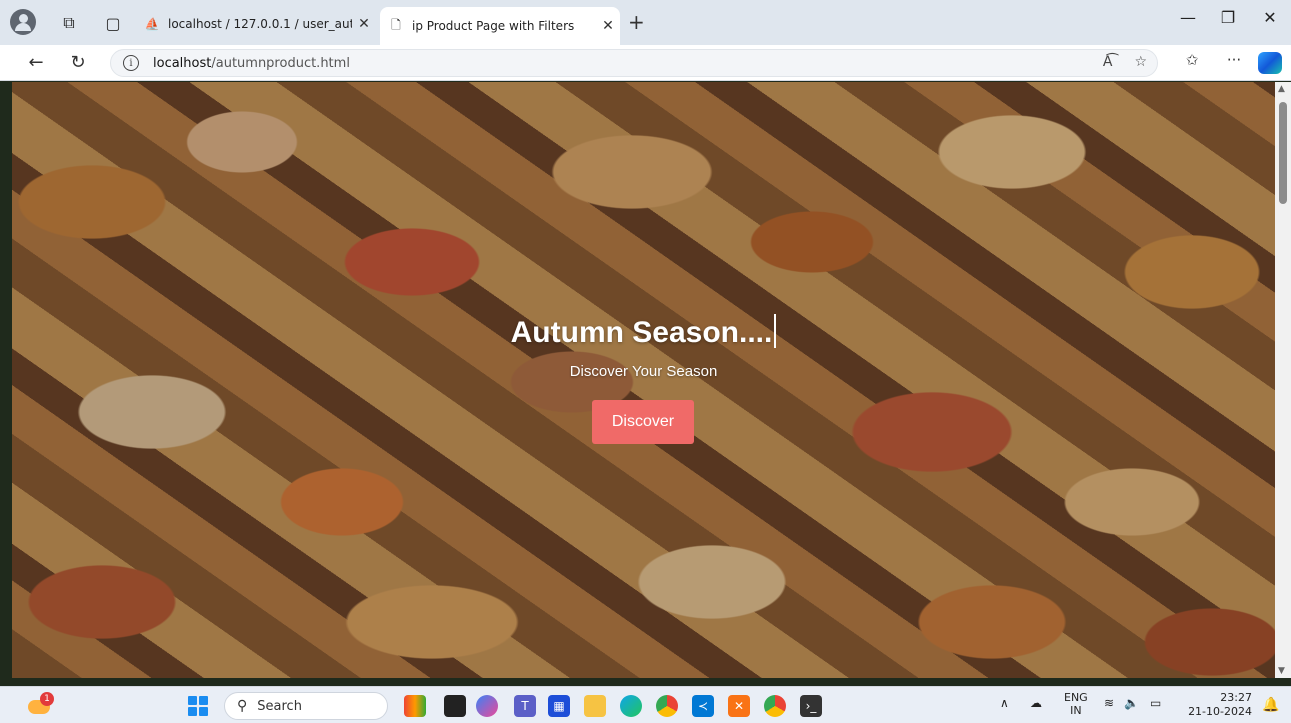  I want to click on collections-icon: ⧉, so click(69, 23).